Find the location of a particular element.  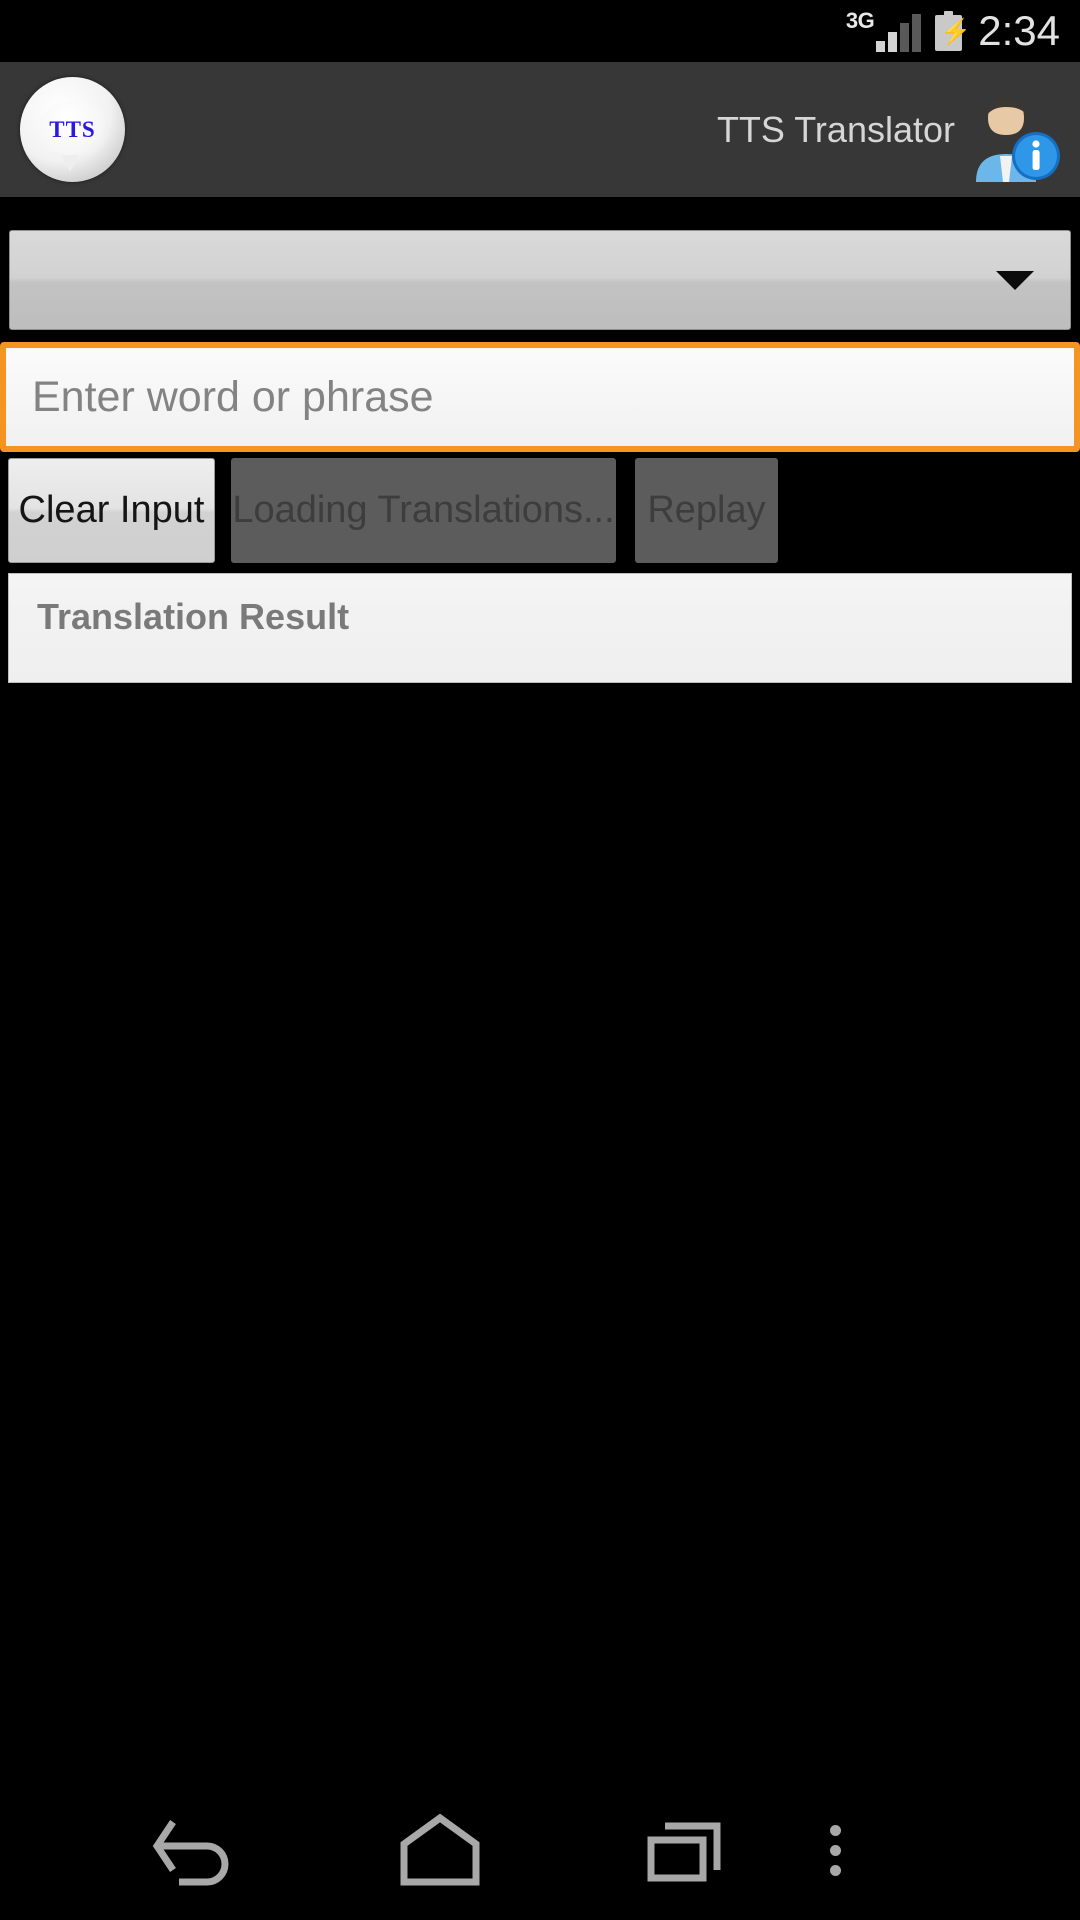

clock-label: 2:34 is located at coordinates (1019, 30).